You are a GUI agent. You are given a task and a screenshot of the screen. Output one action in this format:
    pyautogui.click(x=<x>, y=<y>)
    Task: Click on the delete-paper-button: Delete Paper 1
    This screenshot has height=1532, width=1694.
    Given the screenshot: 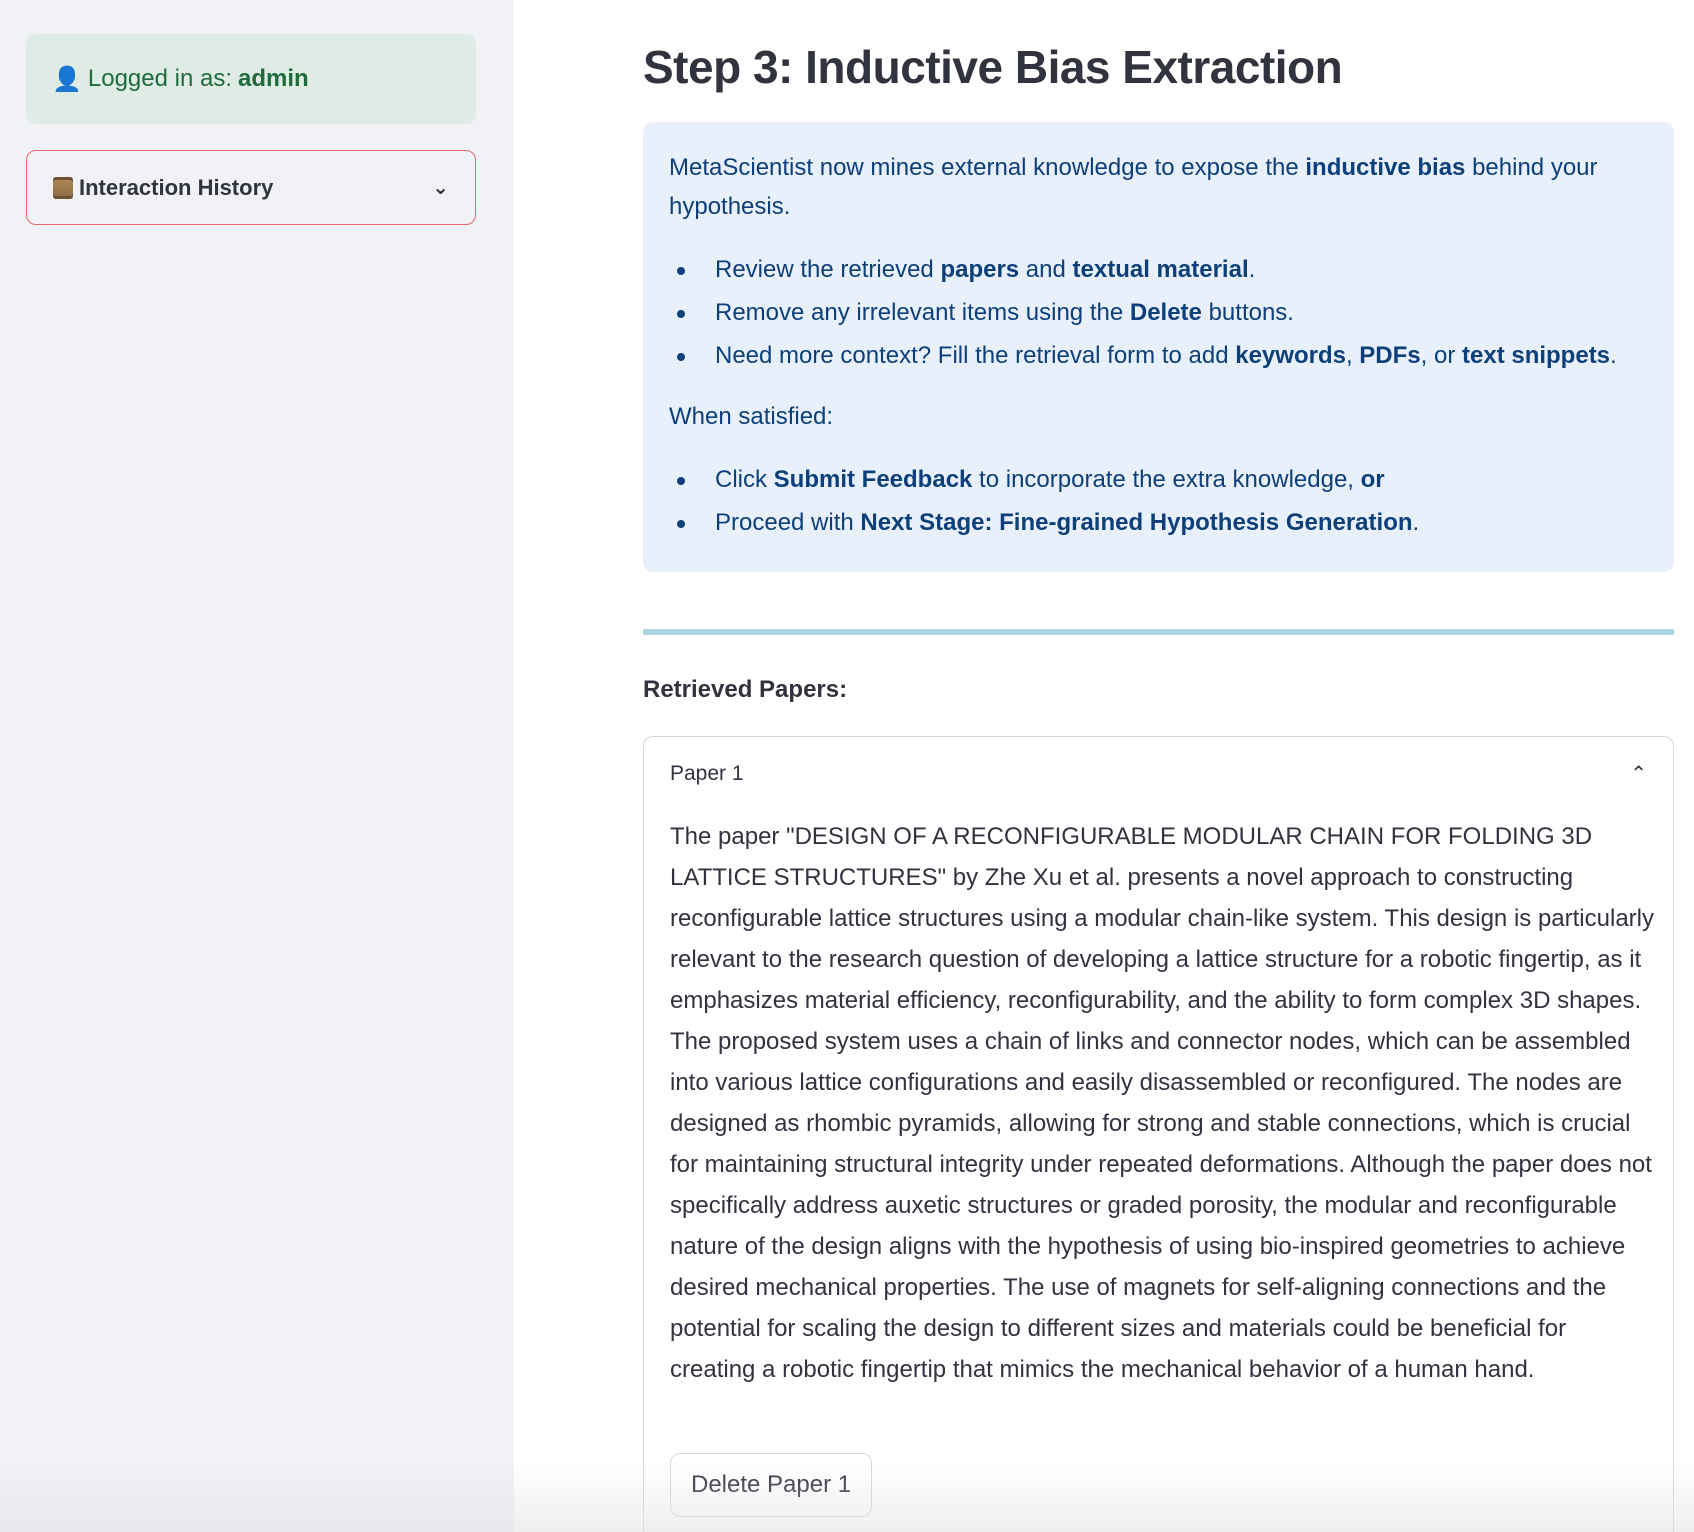 What is the action you would take?
    pyautogui.click(x=771, y=1485)
    